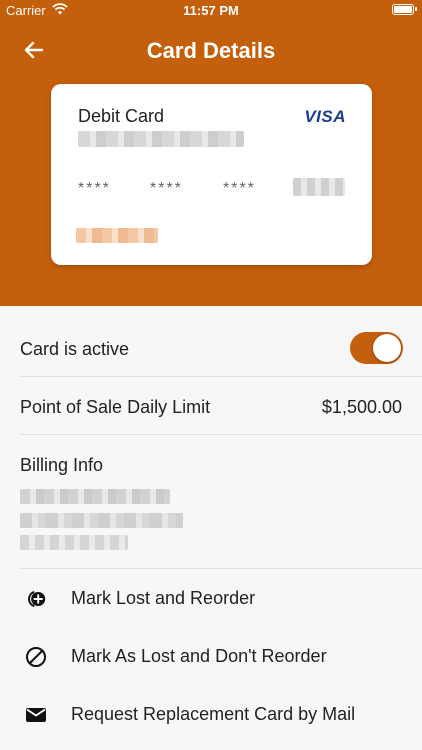 The height and width of the screenshot is (750, 422). Describe the element at coordinates (213, 714) in the screenshot. I see `request-replacement-label: Request Replacement Card by Mail` at that location.